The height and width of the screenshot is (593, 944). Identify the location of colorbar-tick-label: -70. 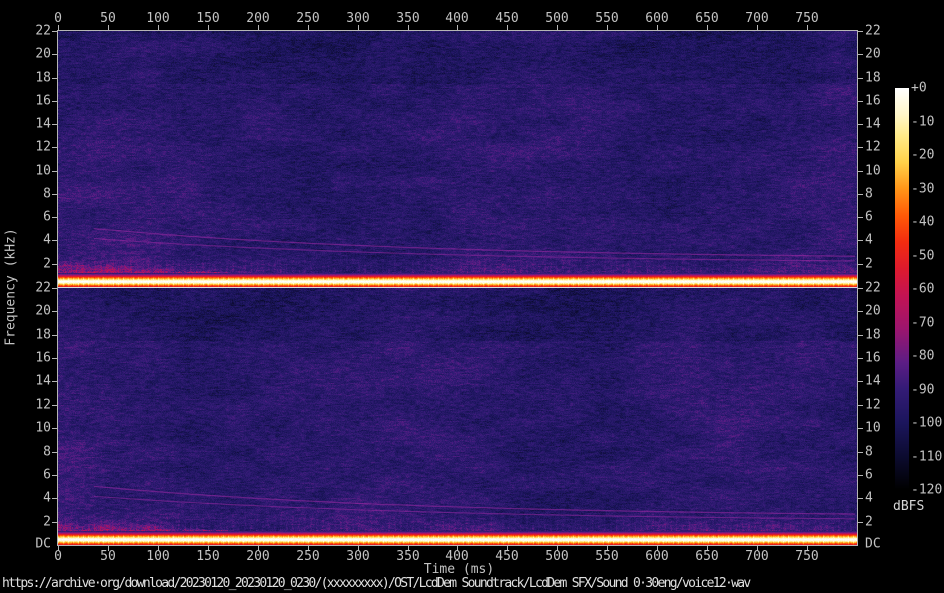
(923, 323).